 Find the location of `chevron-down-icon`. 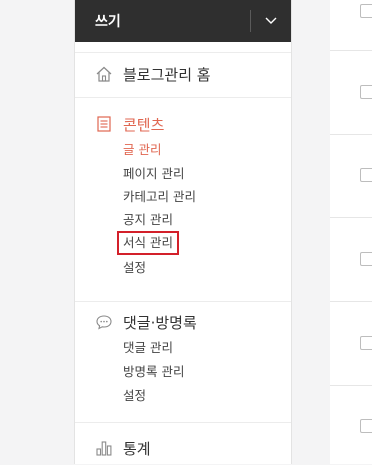

chevron-down-icon is located at coordinates (271, 20).